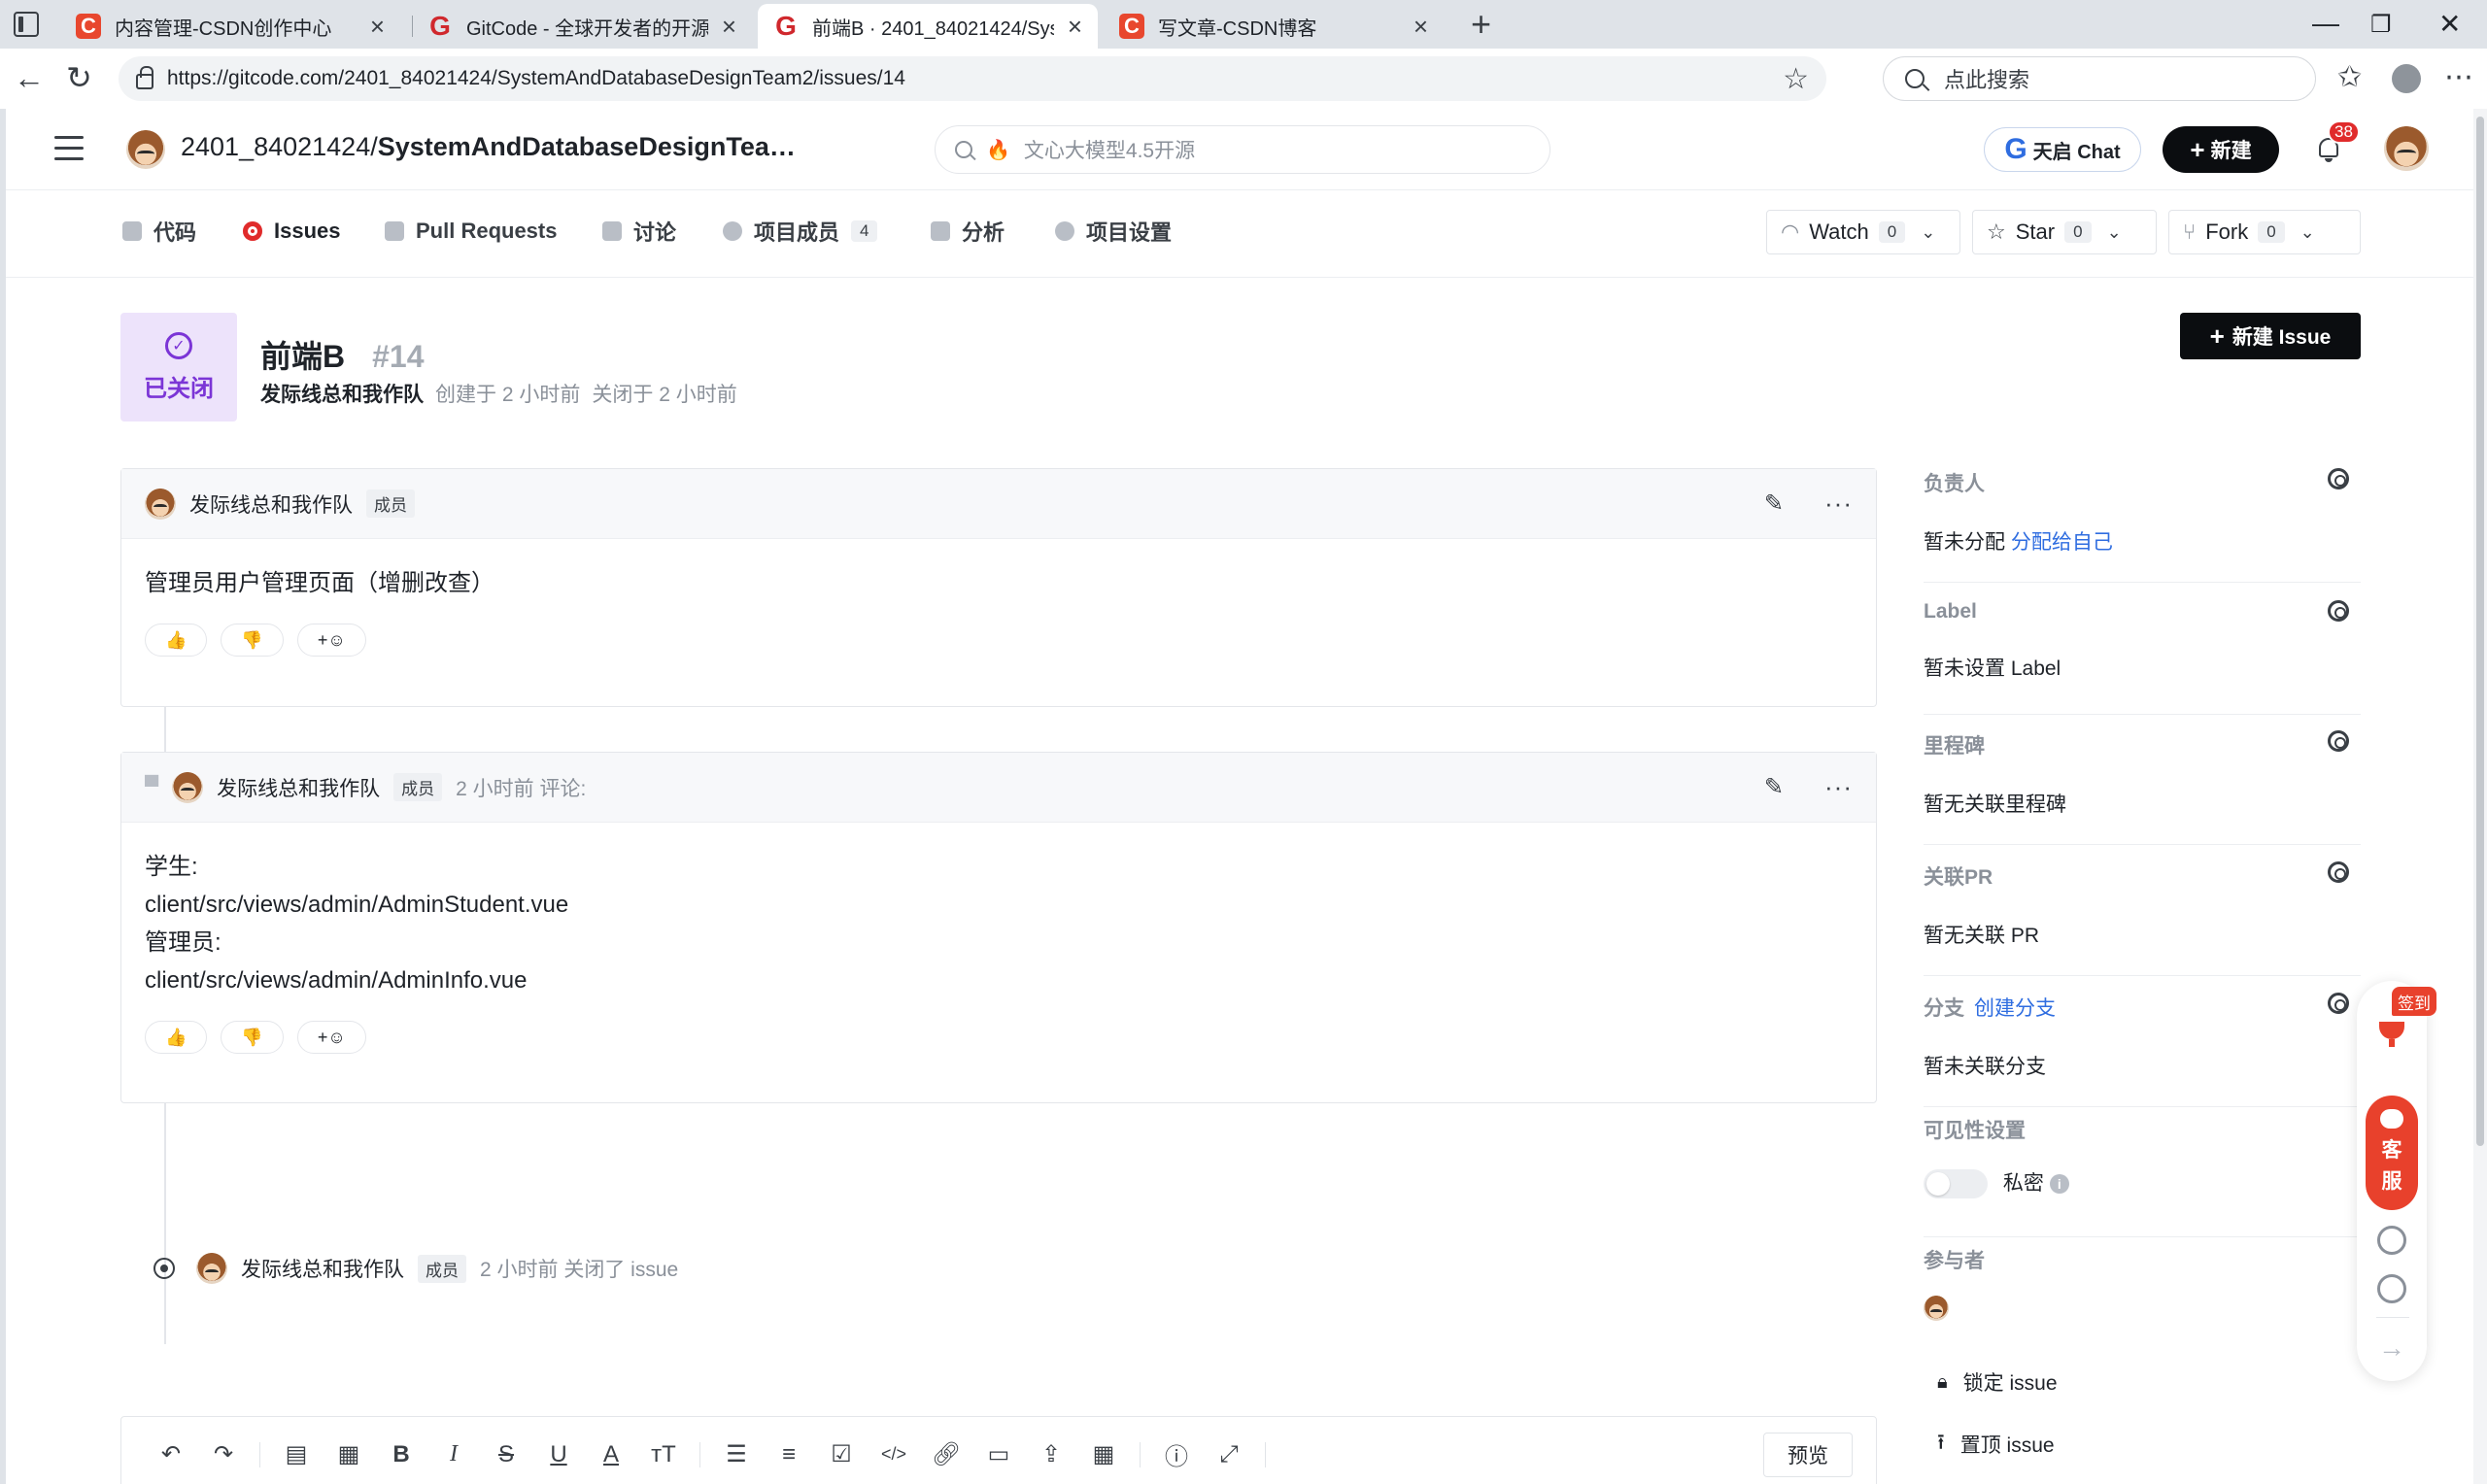 This screenshot has height=1484, width=2487. I want to click on private-toggle, so click(1956, 1184).